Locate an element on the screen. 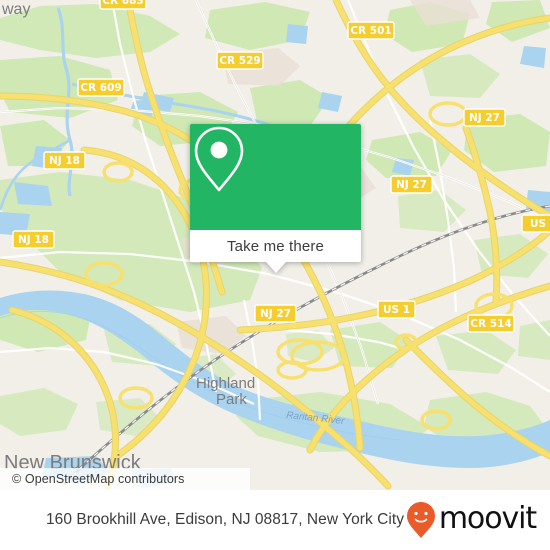 This screenshot has width=550, height=550. destination-popup-card: Take me there is located at coordinates (275, 198).